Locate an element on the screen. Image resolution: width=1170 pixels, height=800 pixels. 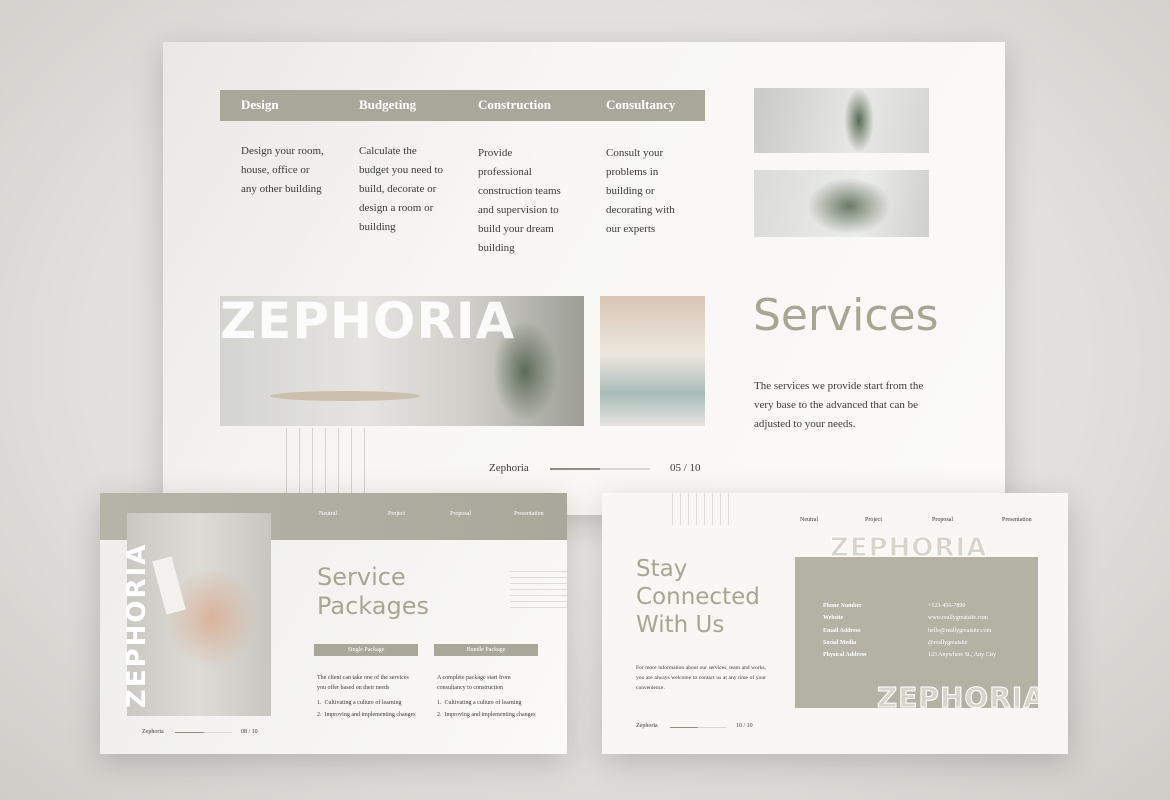
contact-value: www.reallygreatsite.com is located at coordinates (958, 618).